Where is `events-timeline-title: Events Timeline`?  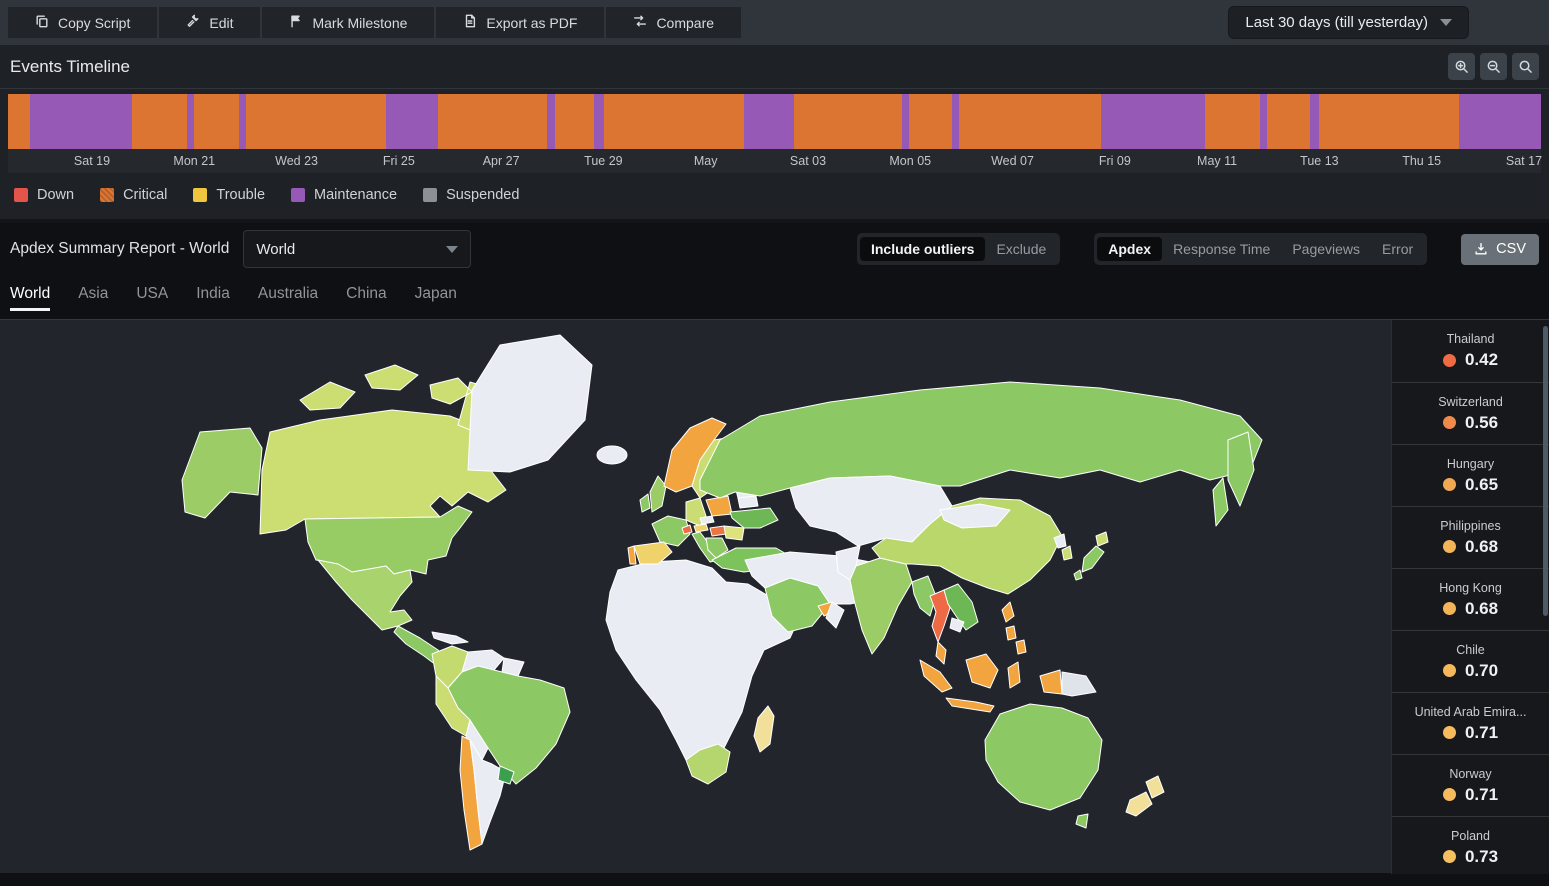
events-timeline-title: Events Timeline is located at coordinates (70, 66).